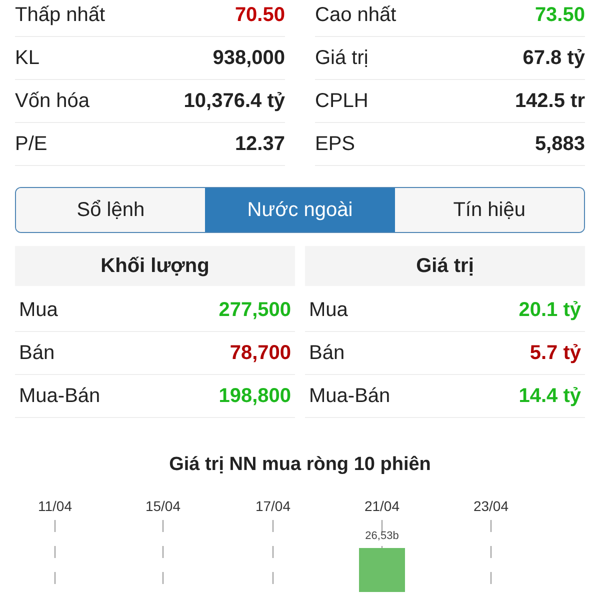 Image resolution: width=600 pixels, height=600 pixels. What do you see at coordinates (553, 58) in the screenshot?
I see `stat-value: 67.8 tỷ` at bounding box center [553, 58].